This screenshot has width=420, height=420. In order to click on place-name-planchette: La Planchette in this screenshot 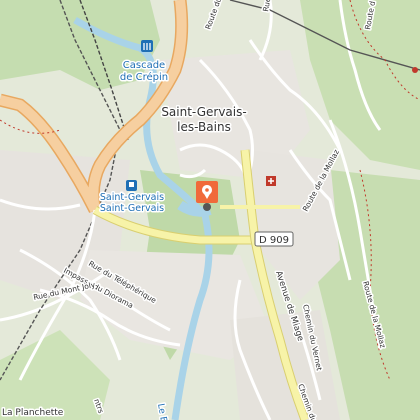, I will do `click(33, 413)`.